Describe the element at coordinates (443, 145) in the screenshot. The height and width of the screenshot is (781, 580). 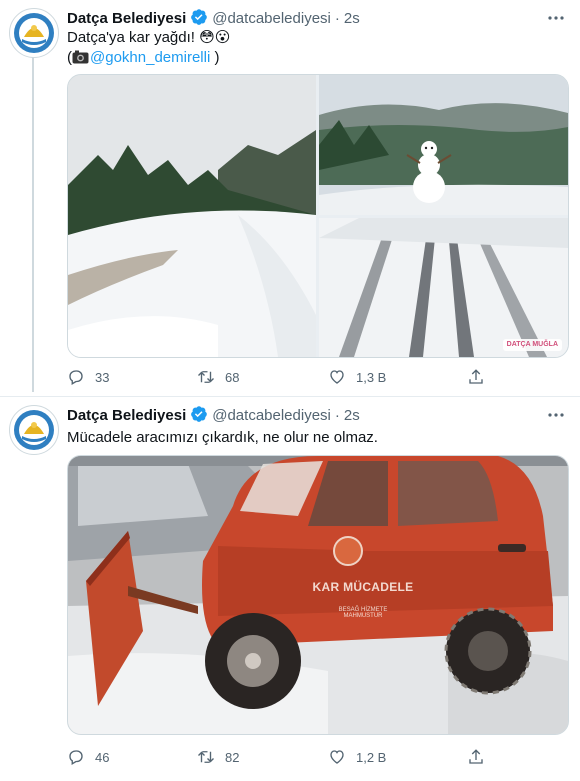
I see `snowman-photo` at that location.